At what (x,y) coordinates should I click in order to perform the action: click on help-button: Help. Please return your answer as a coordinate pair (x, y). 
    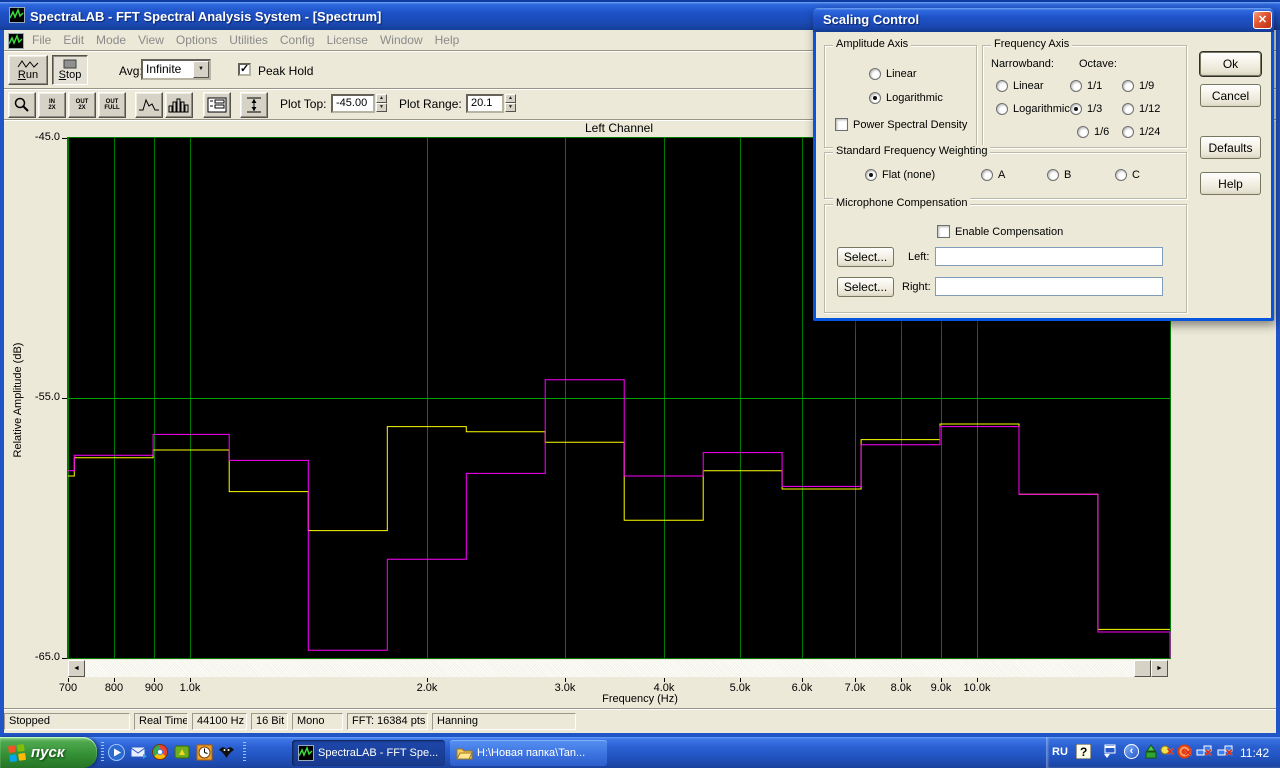
    Looking at the image, I should click on (1230, 183).